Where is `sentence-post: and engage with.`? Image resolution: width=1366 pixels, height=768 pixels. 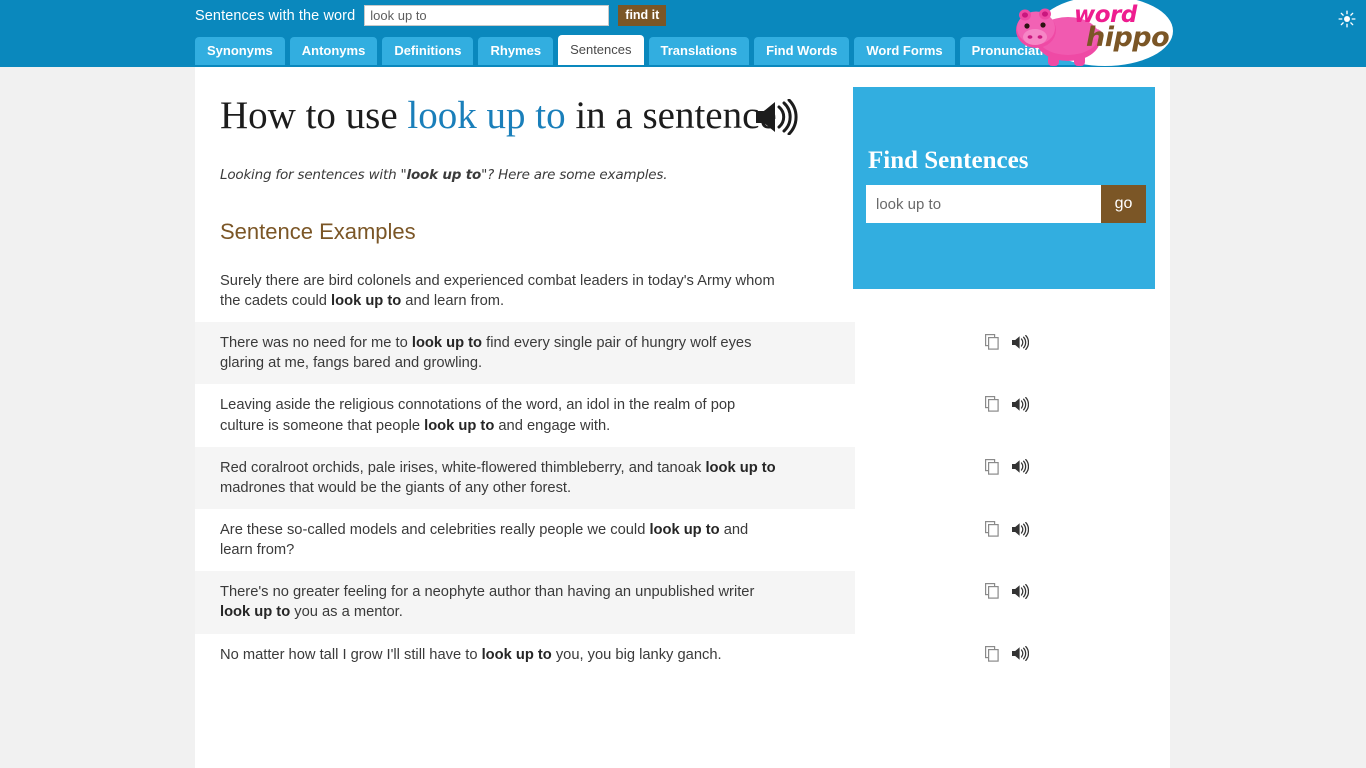
sentence-post: and engage with. is located at coordinates (552, 425).